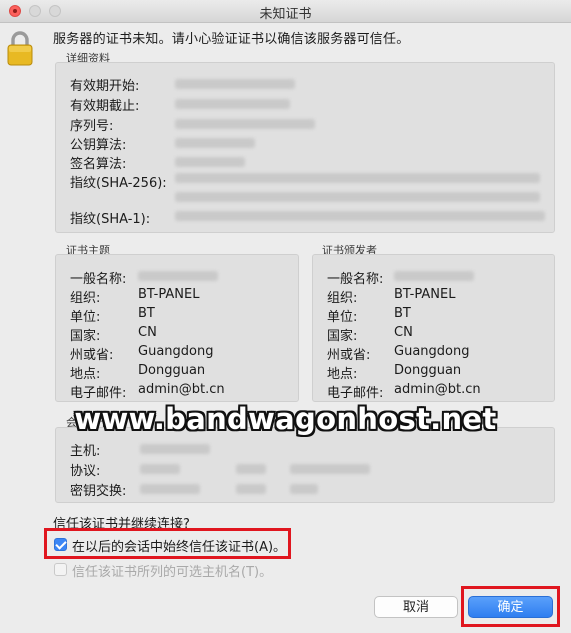  I want to click on redacted-issuer-common-name, so click(434, 276).